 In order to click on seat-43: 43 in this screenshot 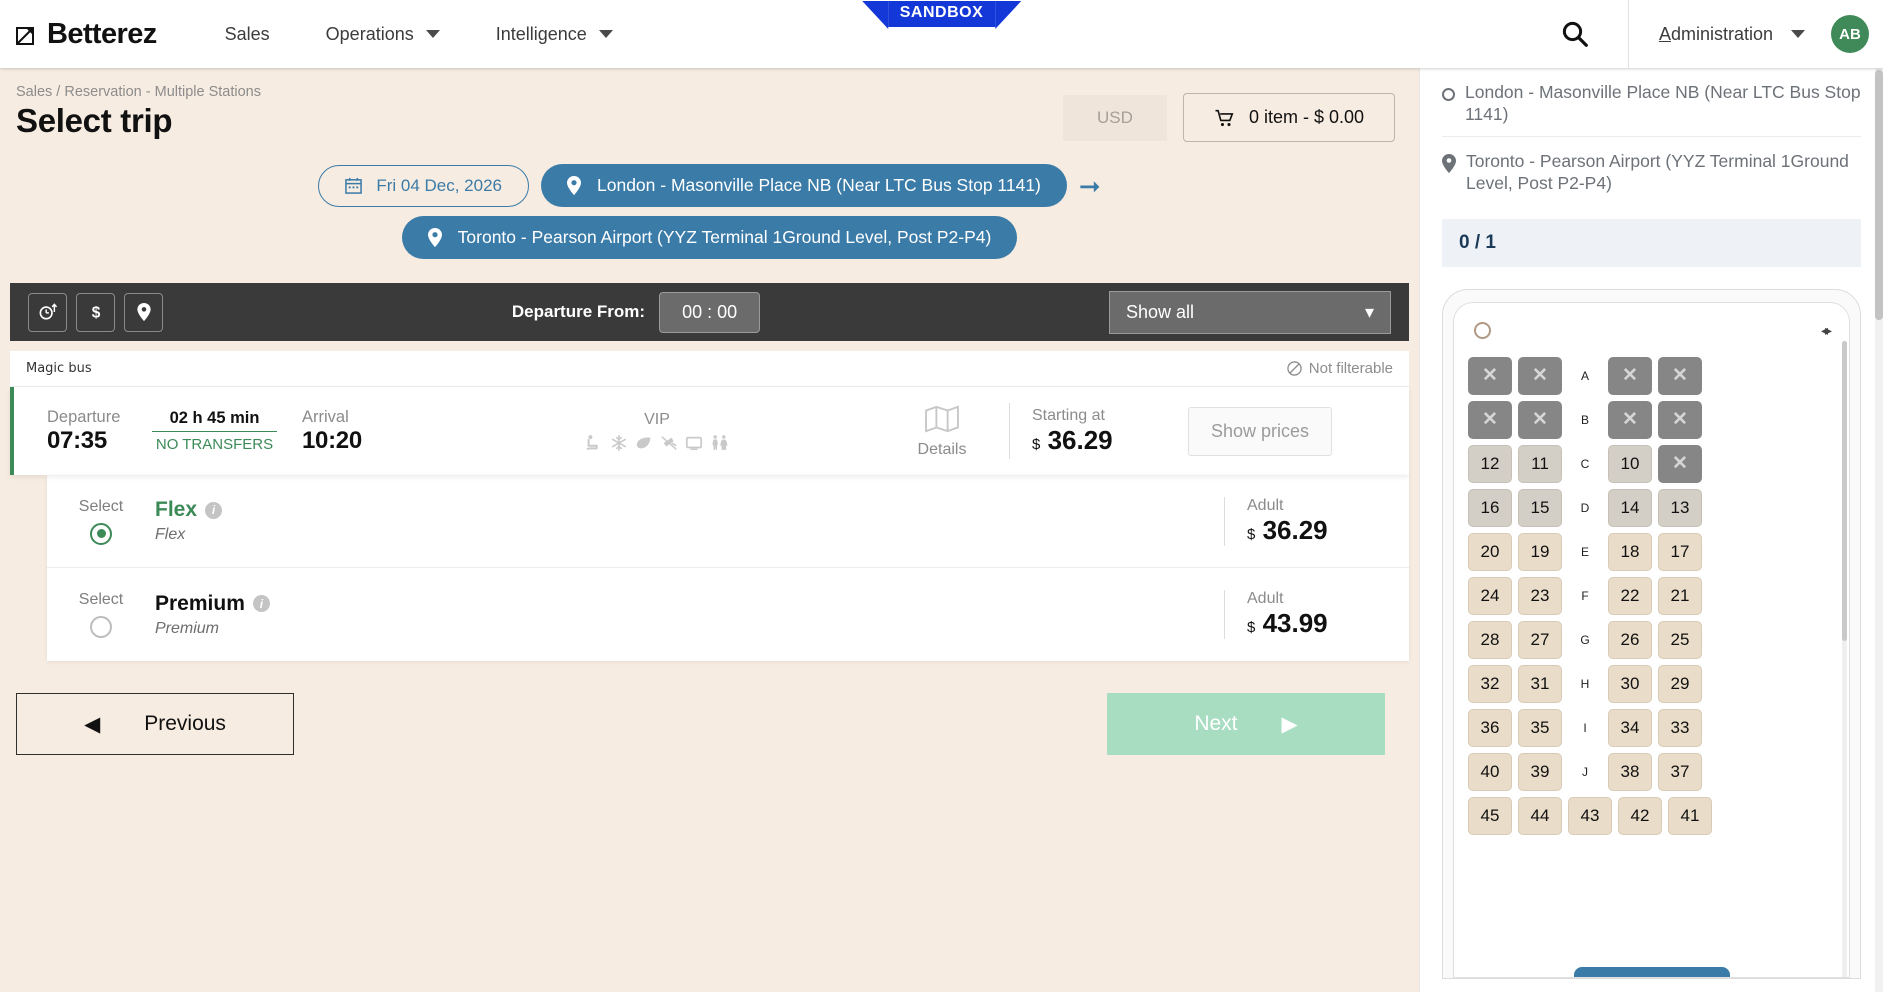, I will do `click(1590, 815)`.